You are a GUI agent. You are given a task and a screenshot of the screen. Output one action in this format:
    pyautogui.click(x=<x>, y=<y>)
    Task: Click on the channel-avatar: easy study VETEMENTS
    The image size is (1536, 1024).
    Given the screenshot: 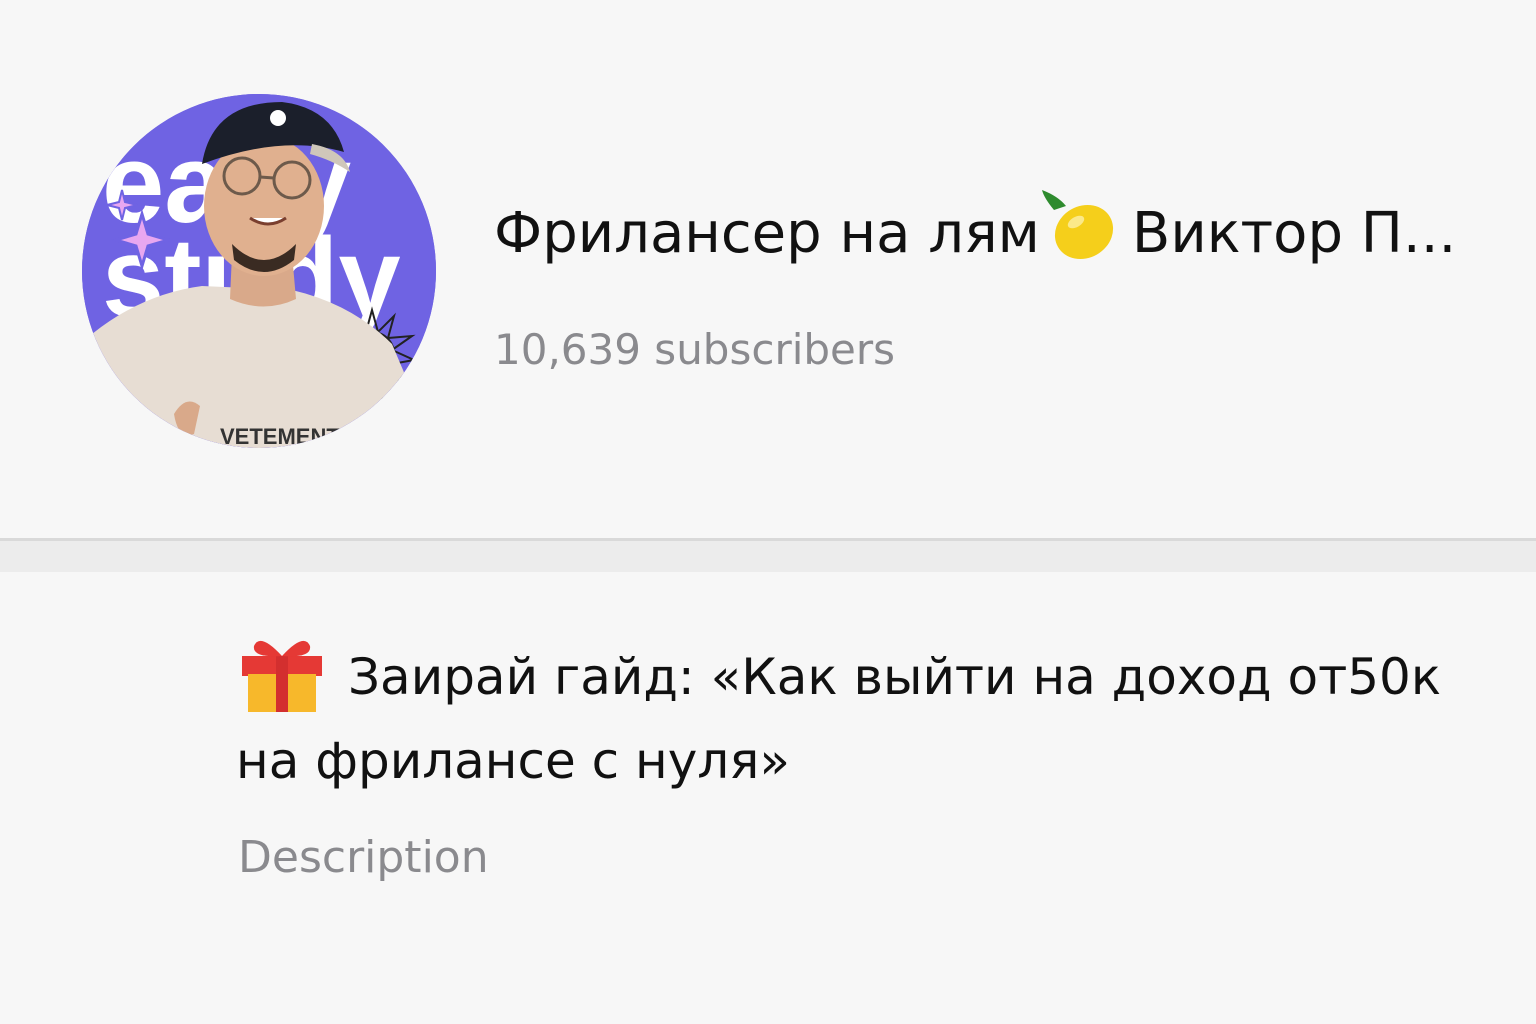 What is the action you would take?
    pyautogui.click(x=259, y=271)
    